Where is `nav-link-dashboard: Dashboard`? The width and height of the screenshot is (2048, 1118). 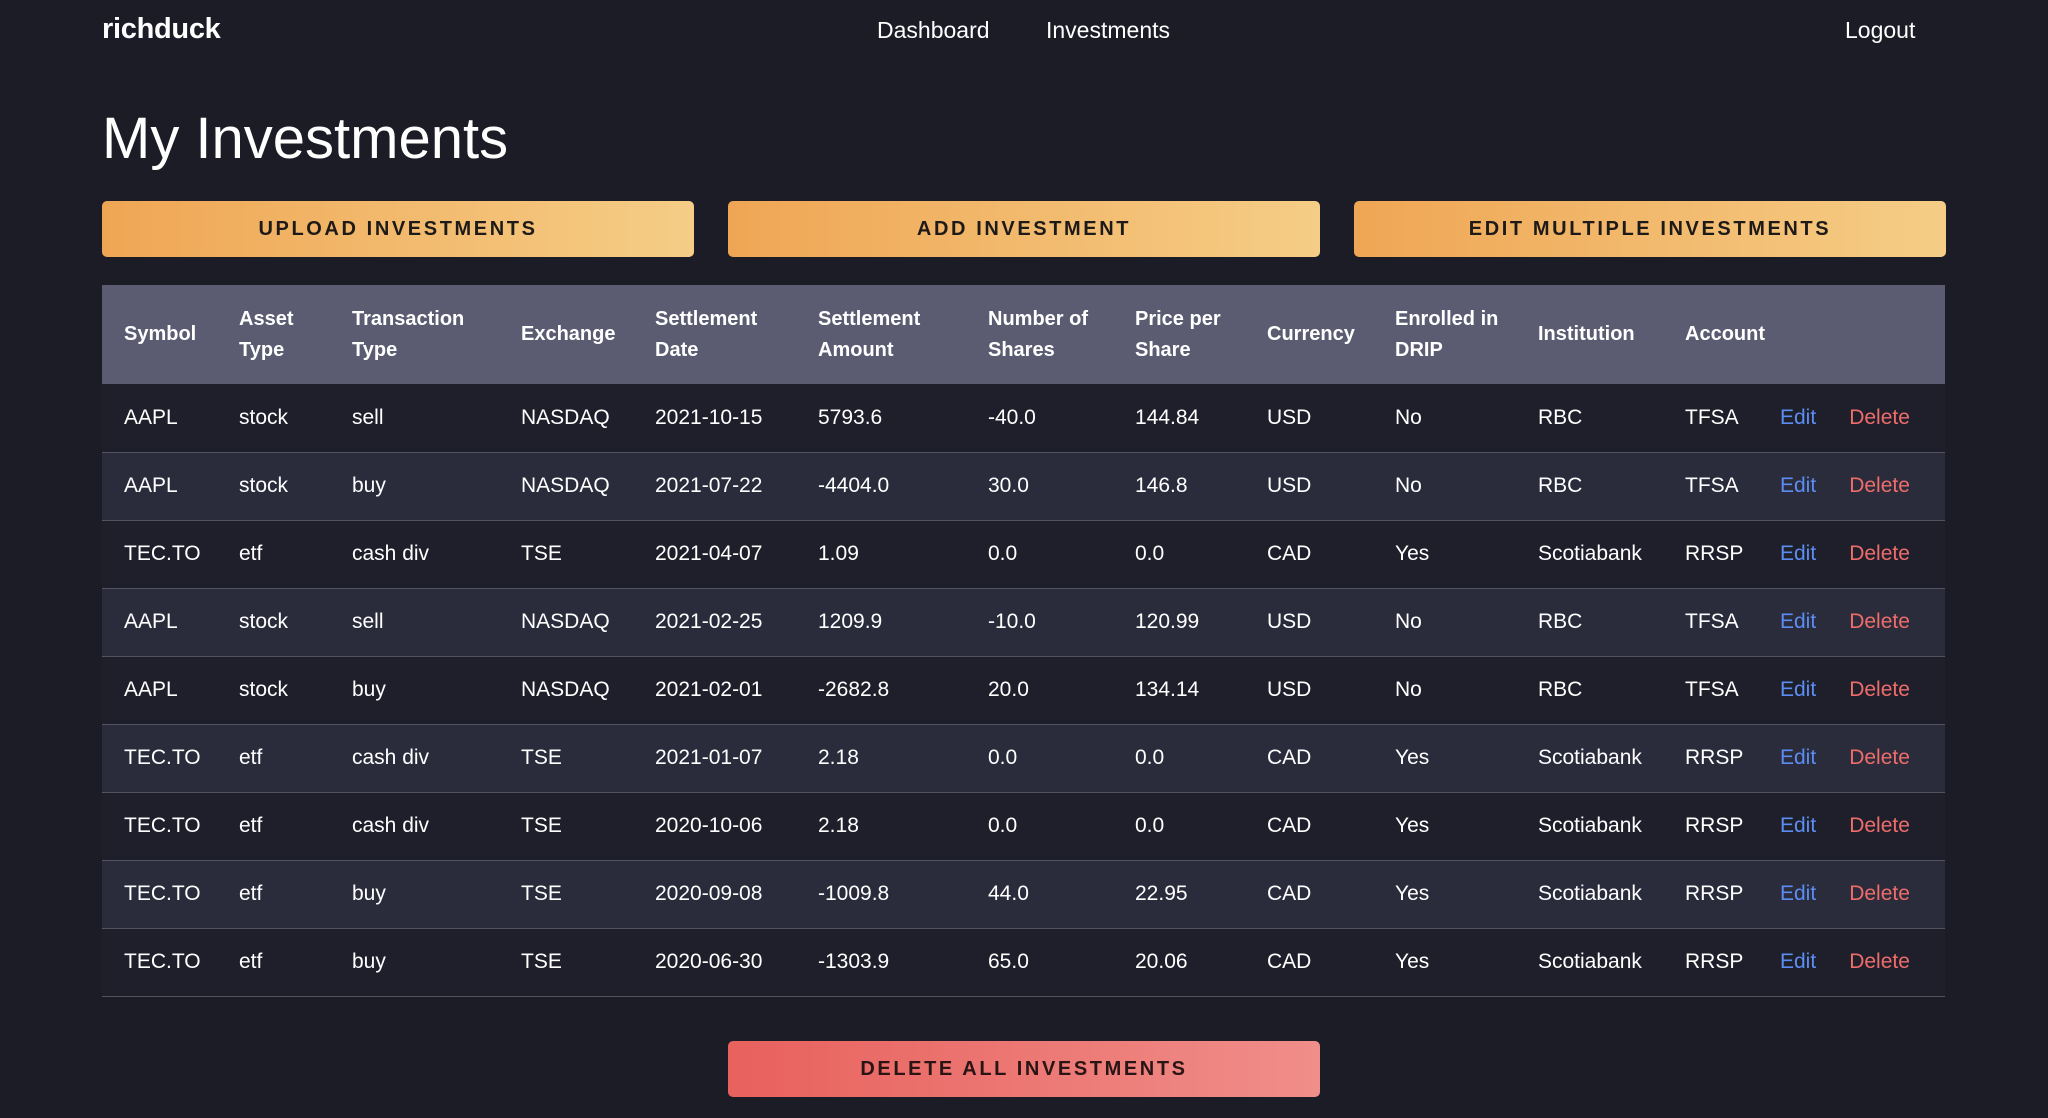
nav-link-dashboard: Dashboard is located at coordinates (933, 30).